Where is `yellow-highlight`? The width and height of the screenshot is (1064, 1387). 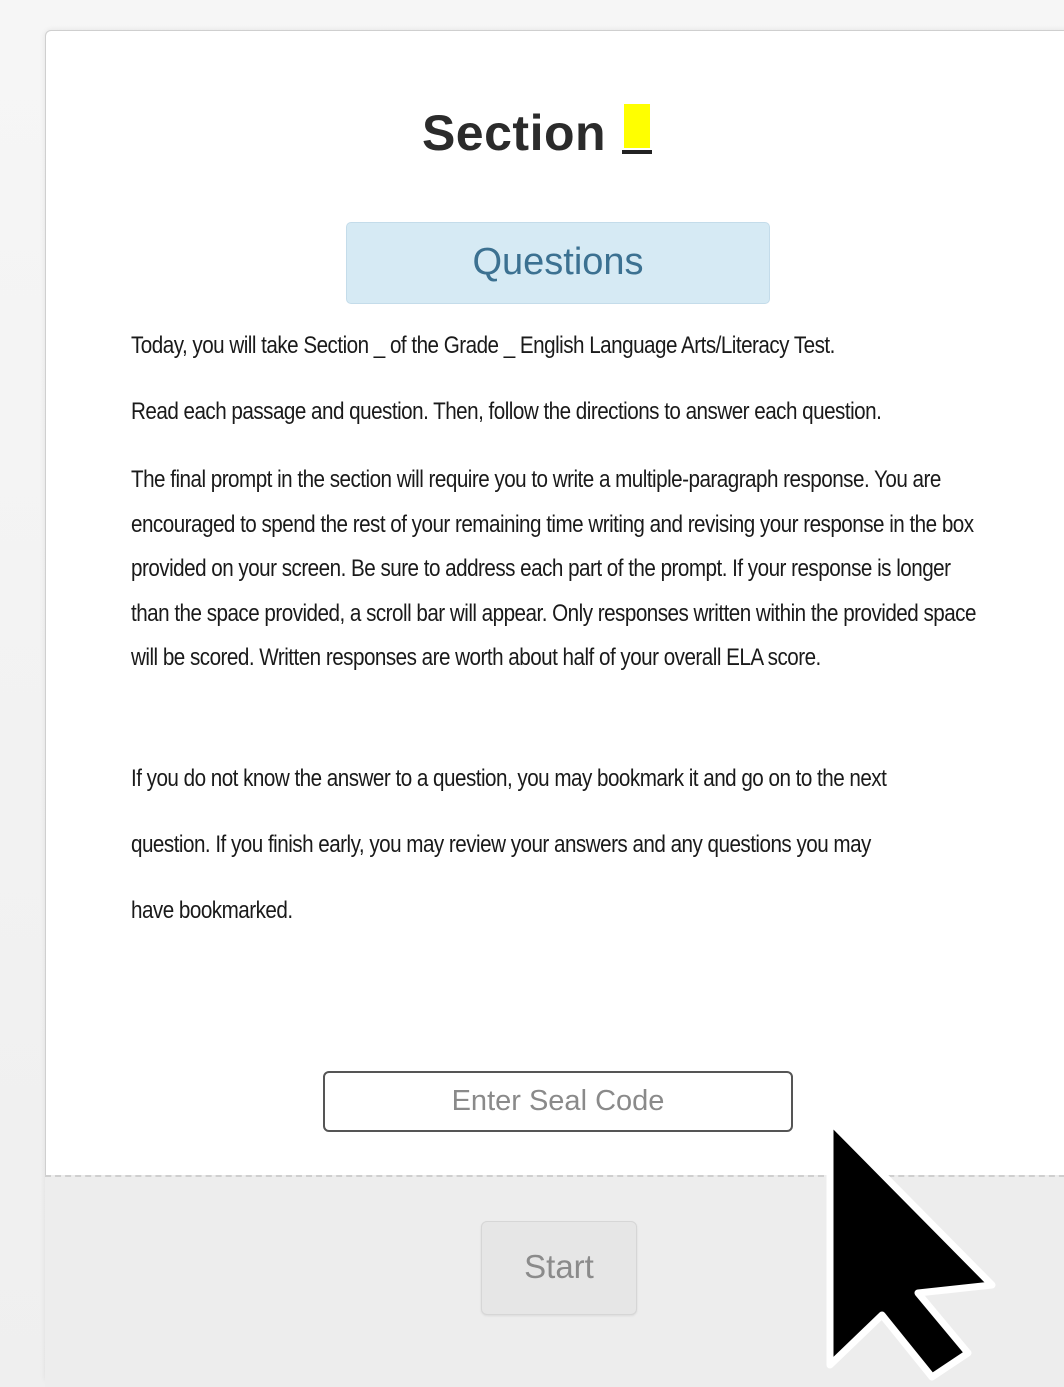 yellow-highlight is located at coordinates (637, 126).